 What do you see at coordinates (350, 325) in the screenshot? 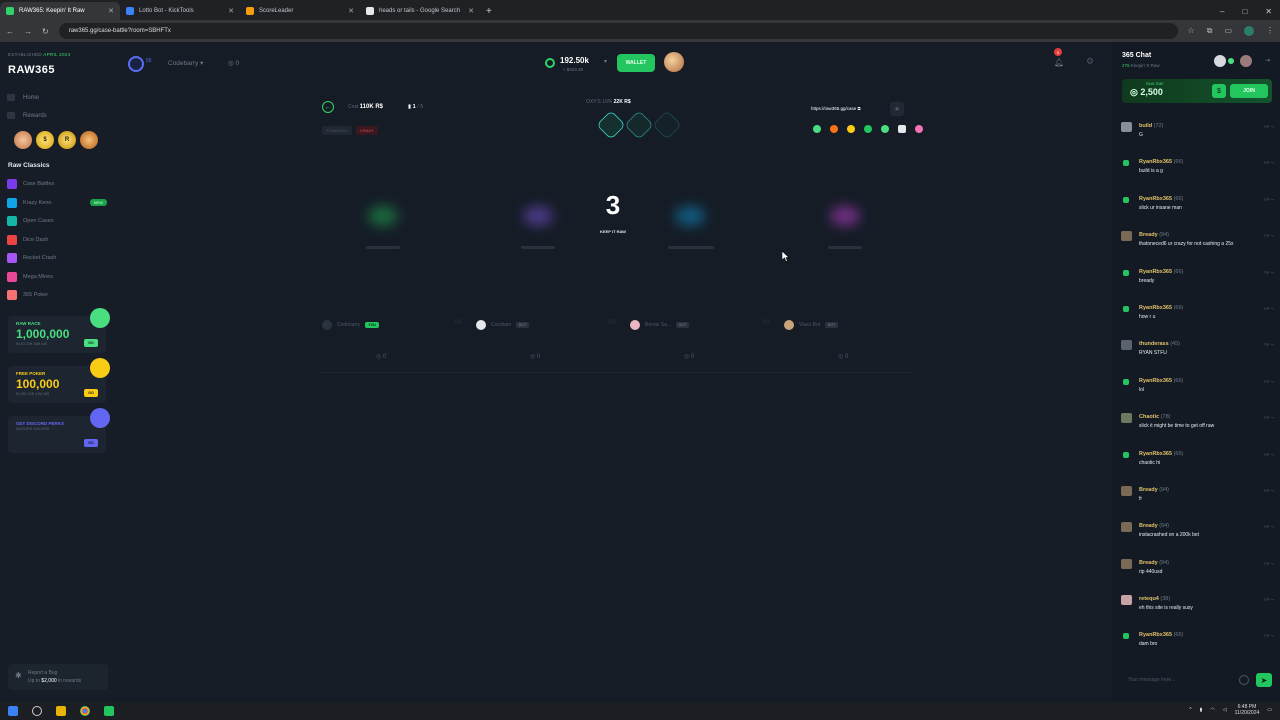
I see `player-slot: Codebarry YOU` at bounding box center [350, 325].